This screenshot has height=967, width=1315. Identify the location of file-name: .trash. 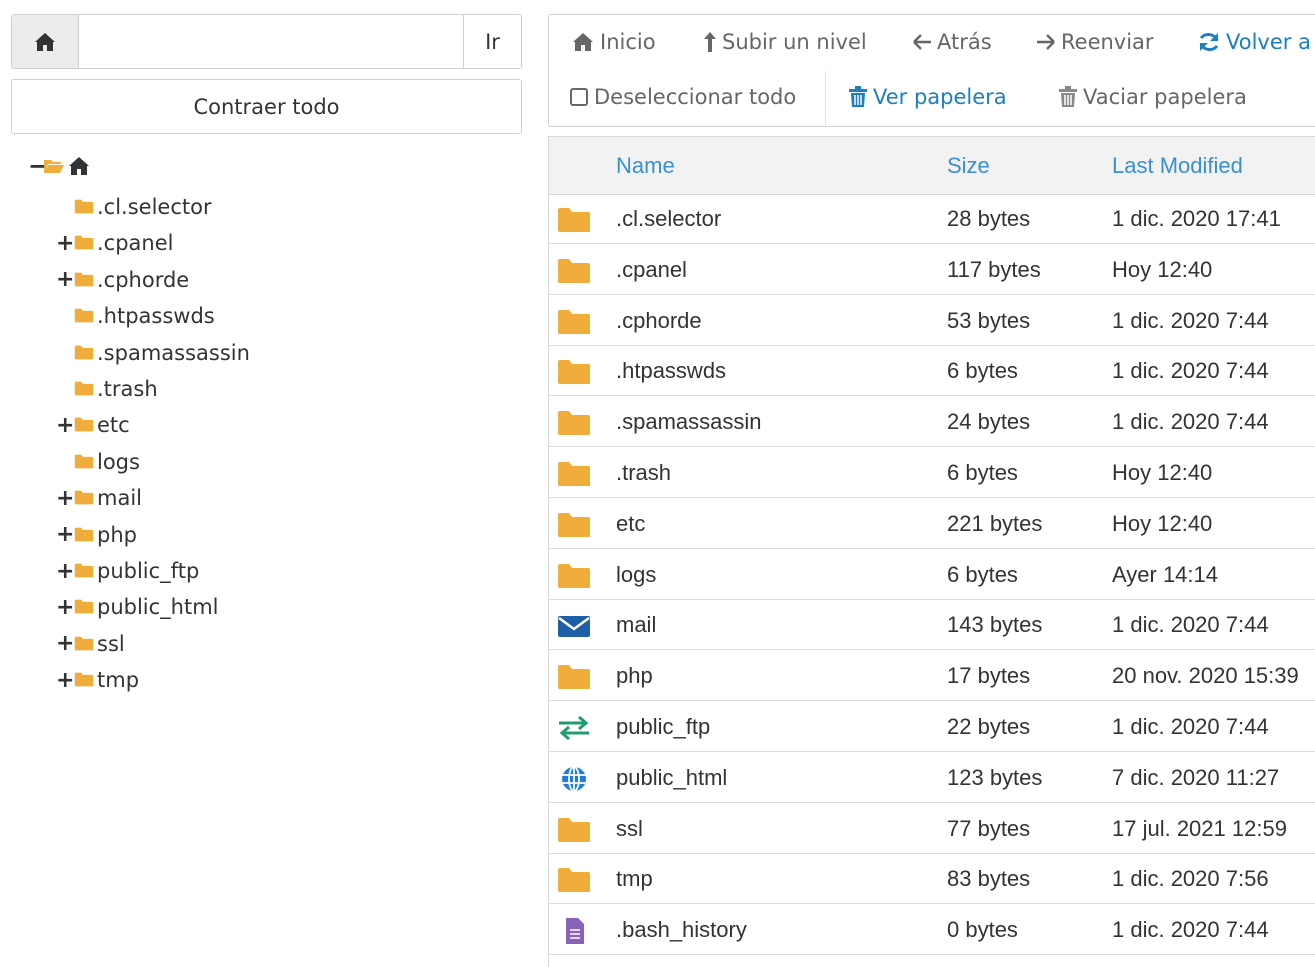
(644, 472).